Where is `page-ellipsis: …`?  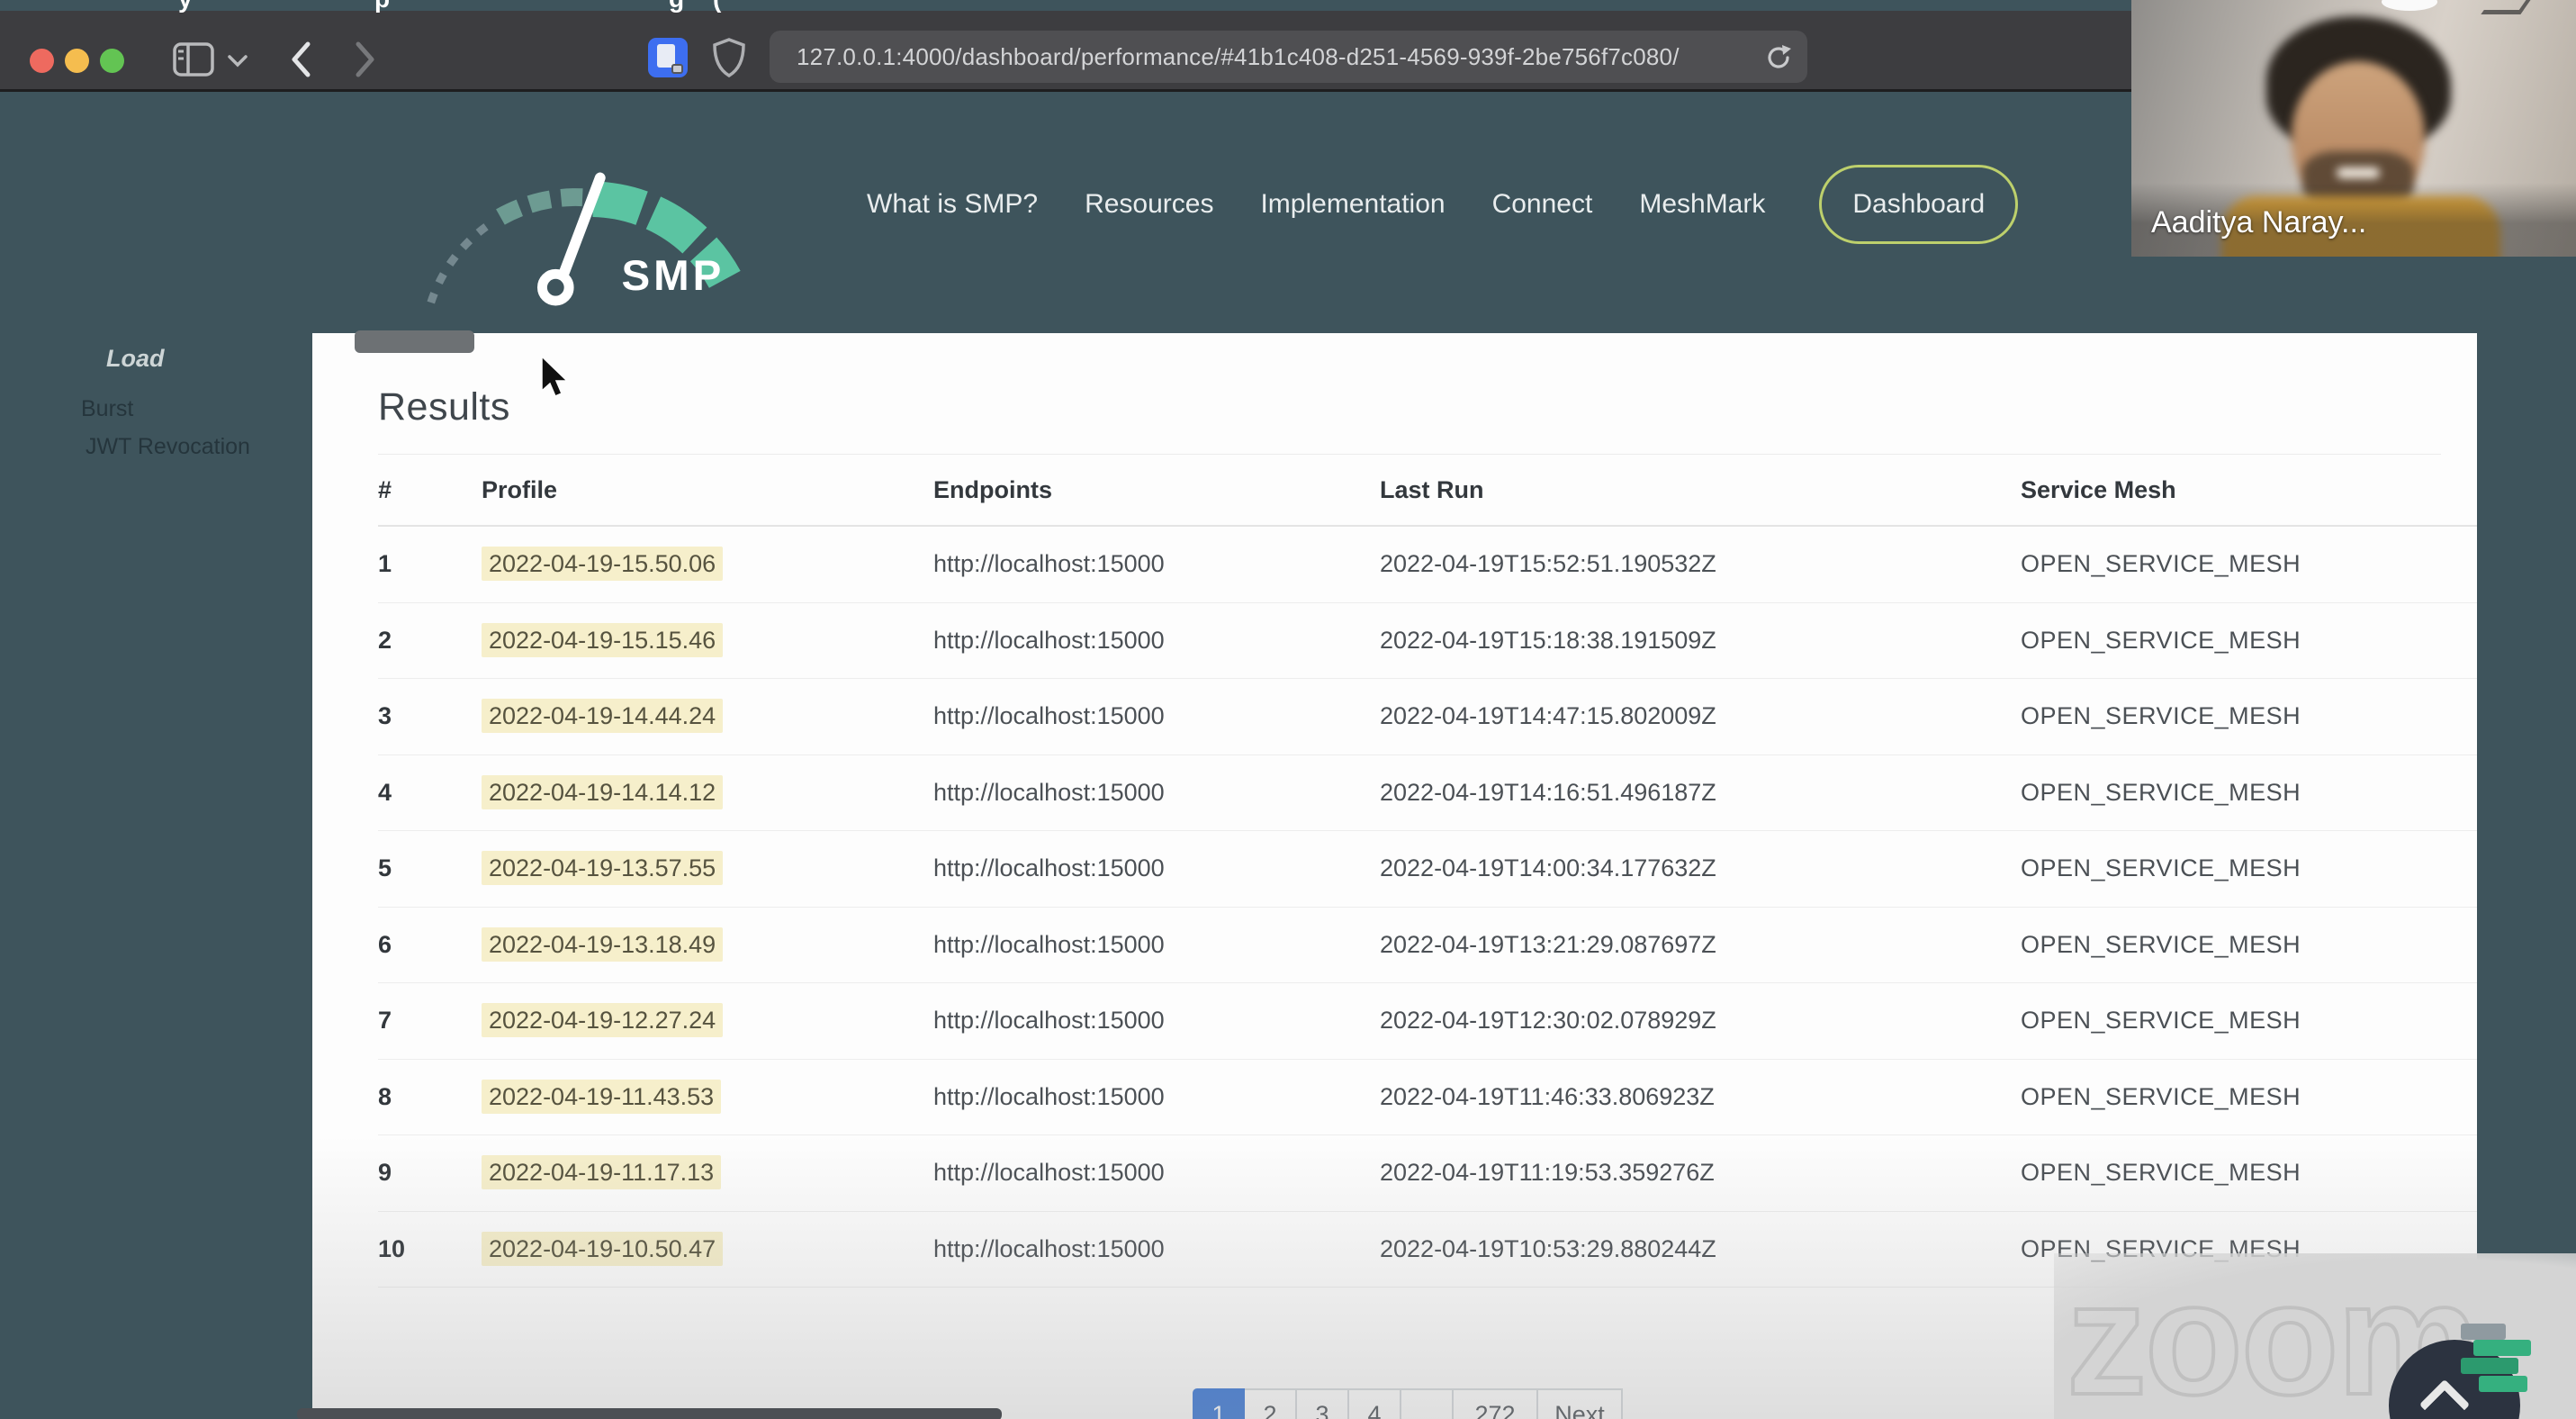 page-ellipsis: … is located at coordinates (1427, 1403).